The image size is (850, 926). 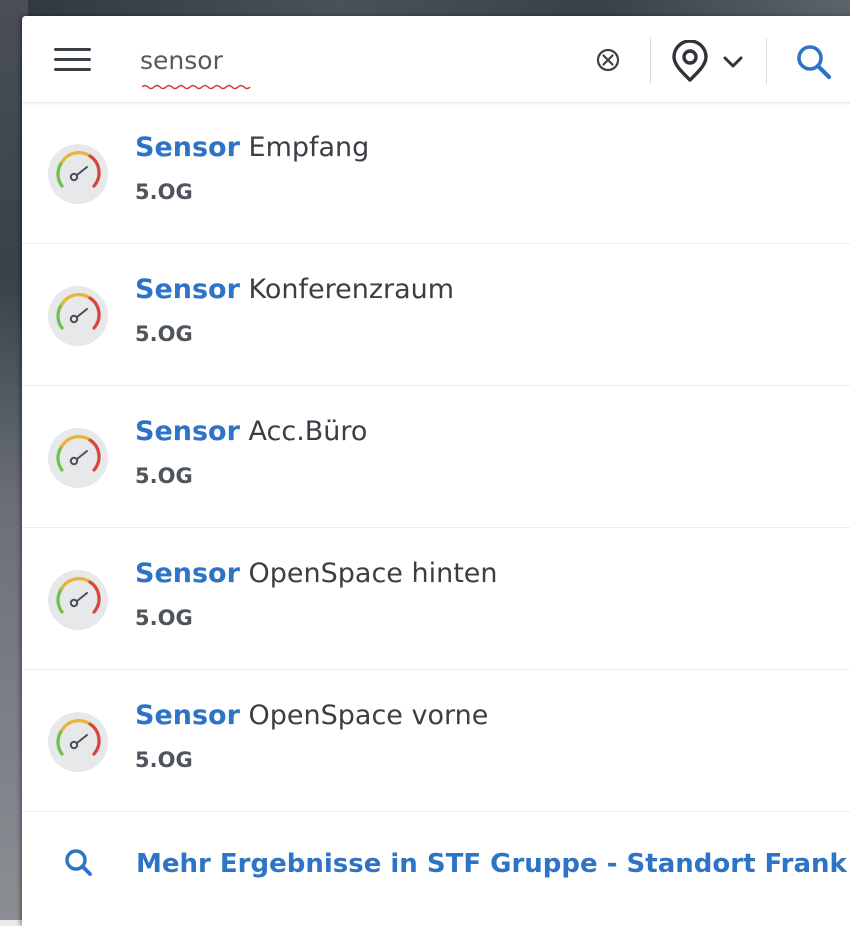 What do you see at coordinates (368, 573) in the screenshot?
I see `result-name-rest: OpenSpace hinten` at bounding box center [368, 573].